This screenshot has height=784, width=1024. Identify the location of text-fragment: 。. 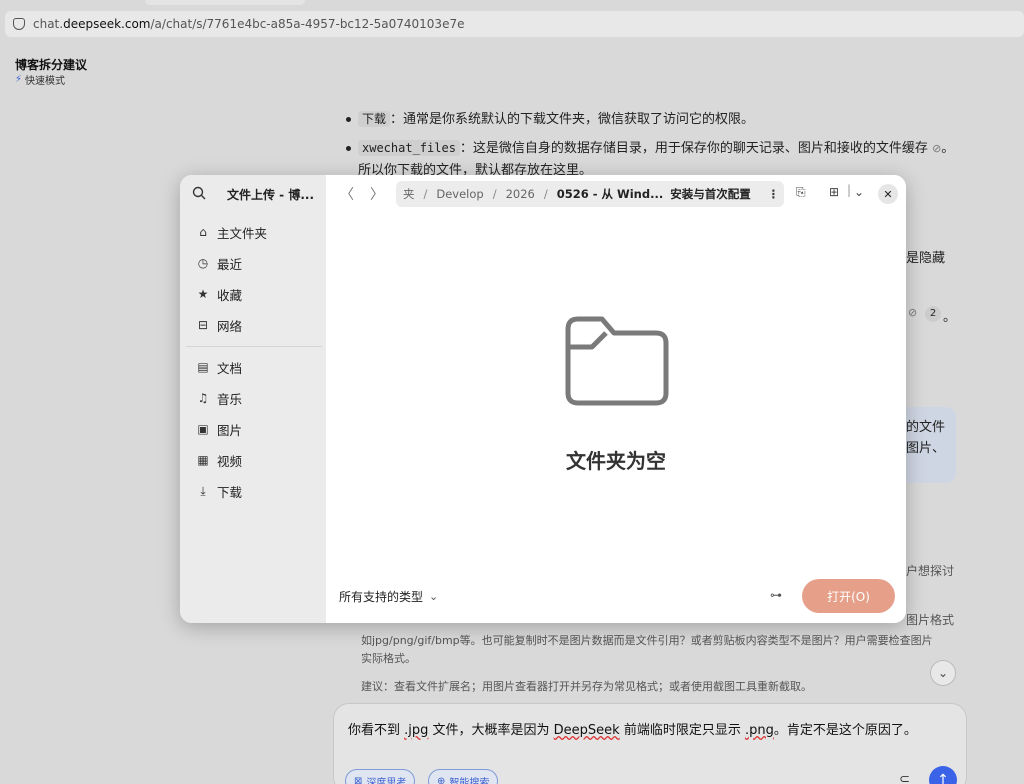
(950, 317).